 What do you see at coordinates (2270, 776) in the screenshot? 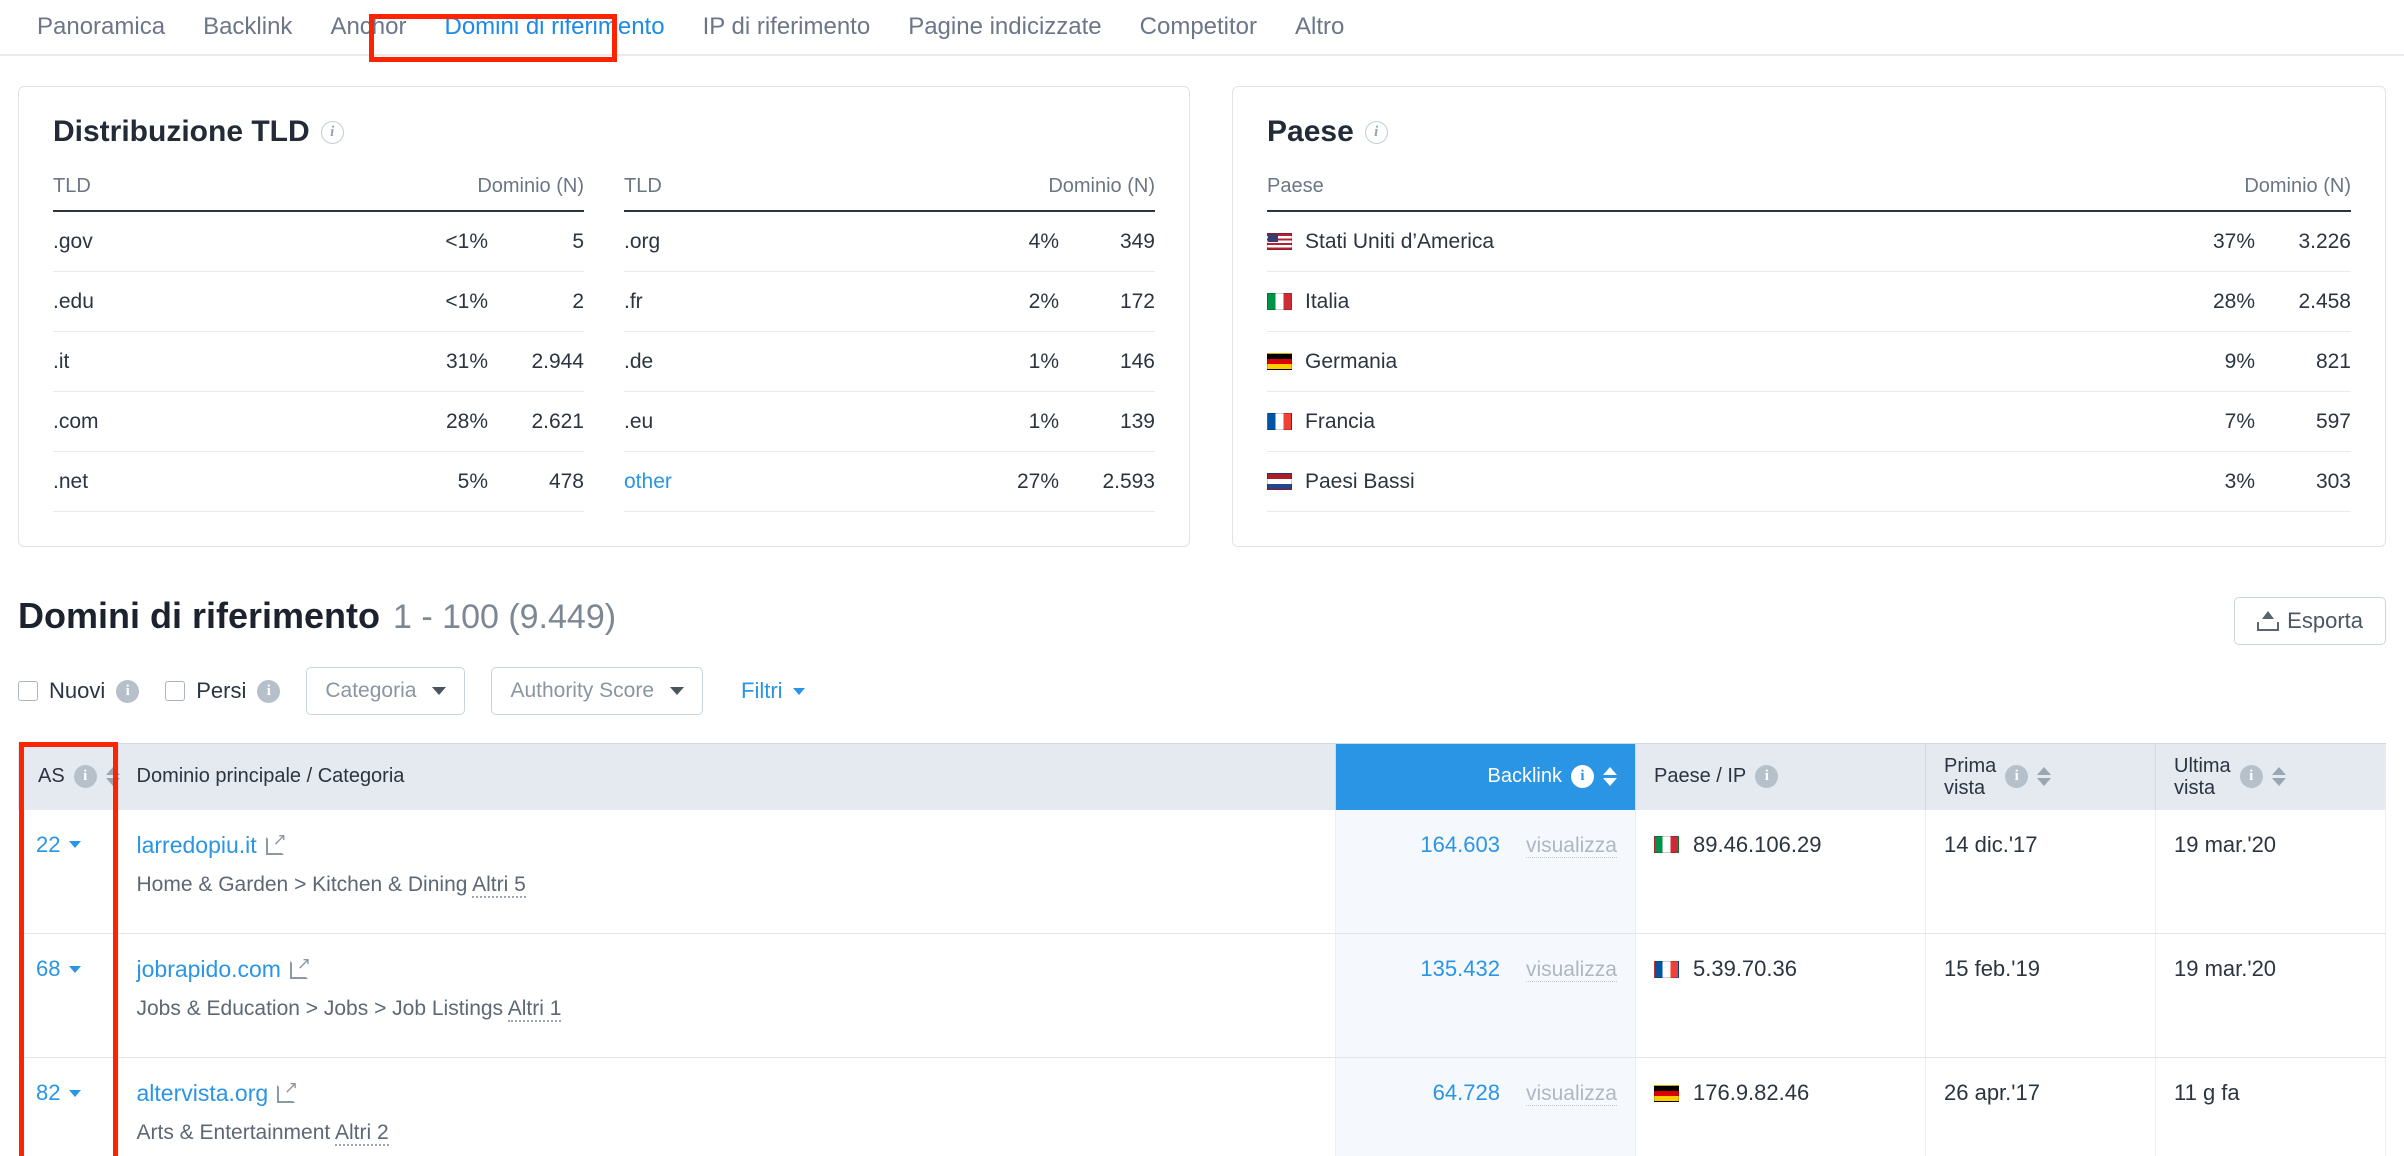
I see `column-header-last-seen: Ultima vista i` at bounding box center [2270, 776].